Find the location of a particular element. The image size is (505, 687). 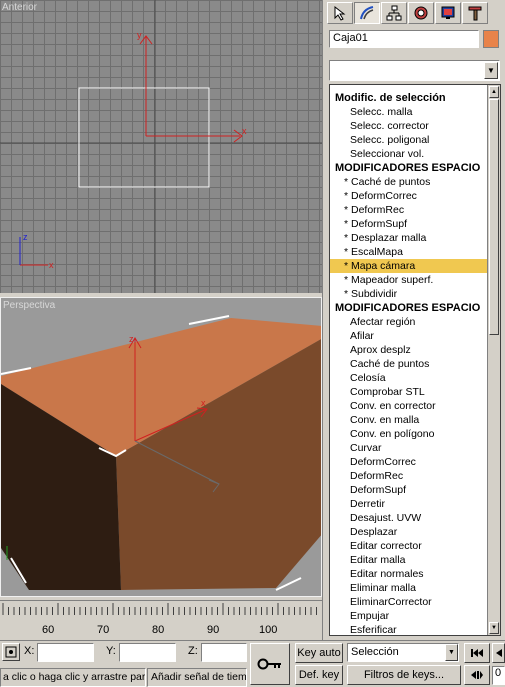

absolute-mode-toggle is located at coordinates (11, 652).